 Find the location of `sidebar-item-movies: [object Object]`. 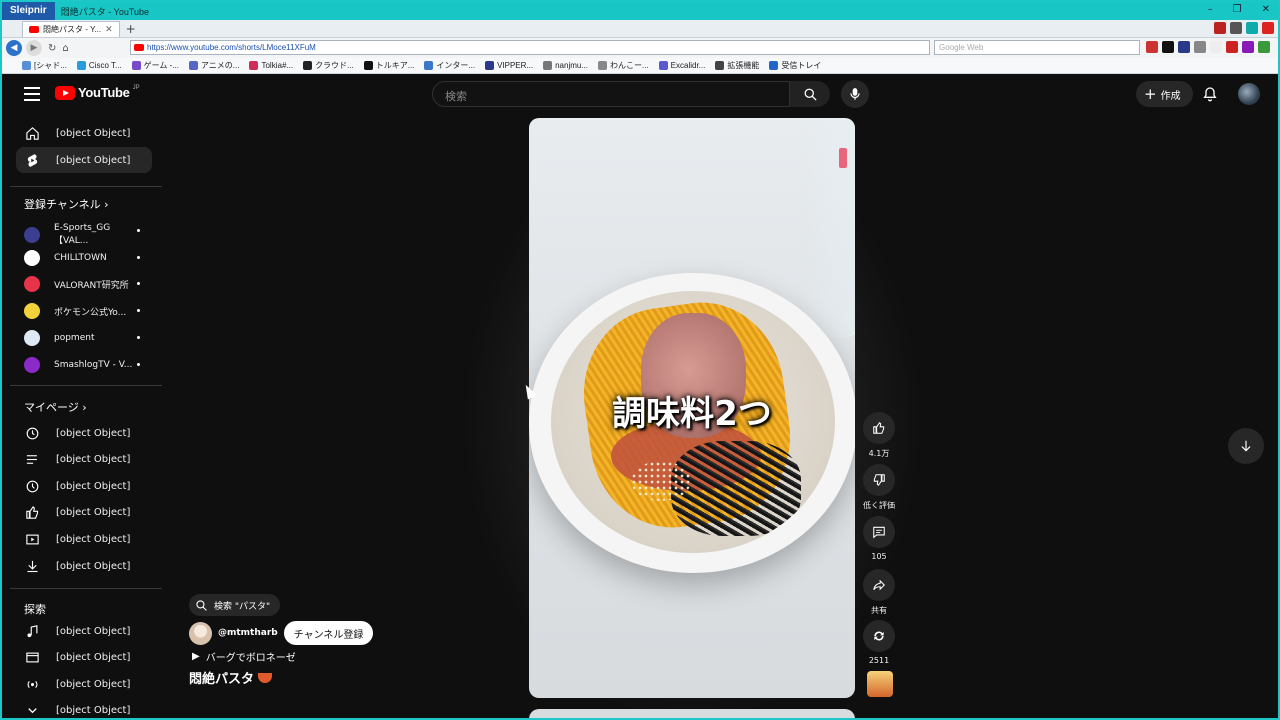

sidebar-item-movies: [object Object] is located at coordinates (84, 658).